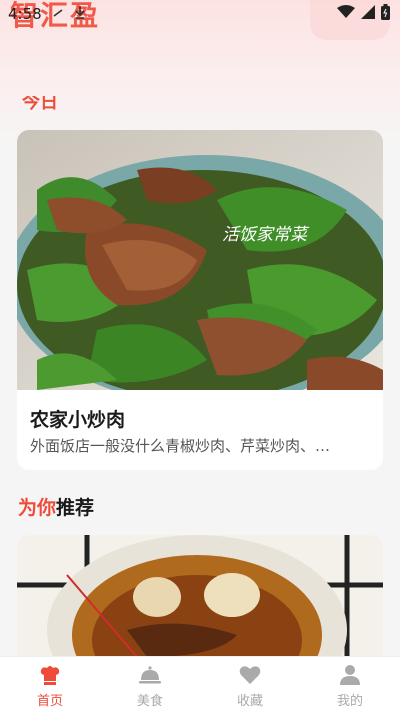  I want to click on nav-tab-home: 首页, so click(50, 684).